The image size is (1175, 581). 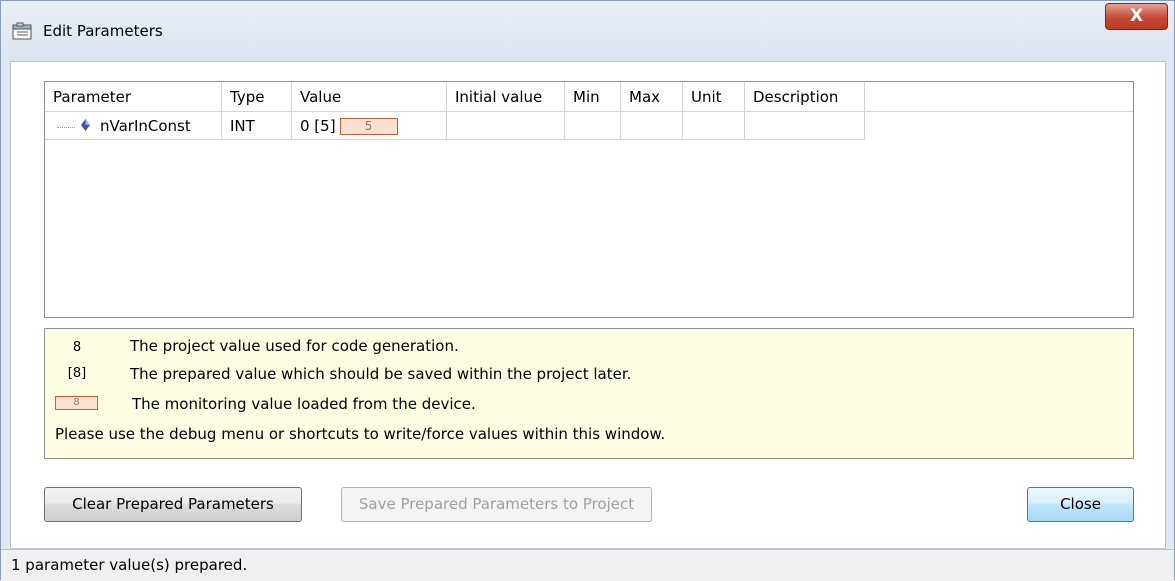 I want to click on column-header-description: Description, so click(x=805, y=97).